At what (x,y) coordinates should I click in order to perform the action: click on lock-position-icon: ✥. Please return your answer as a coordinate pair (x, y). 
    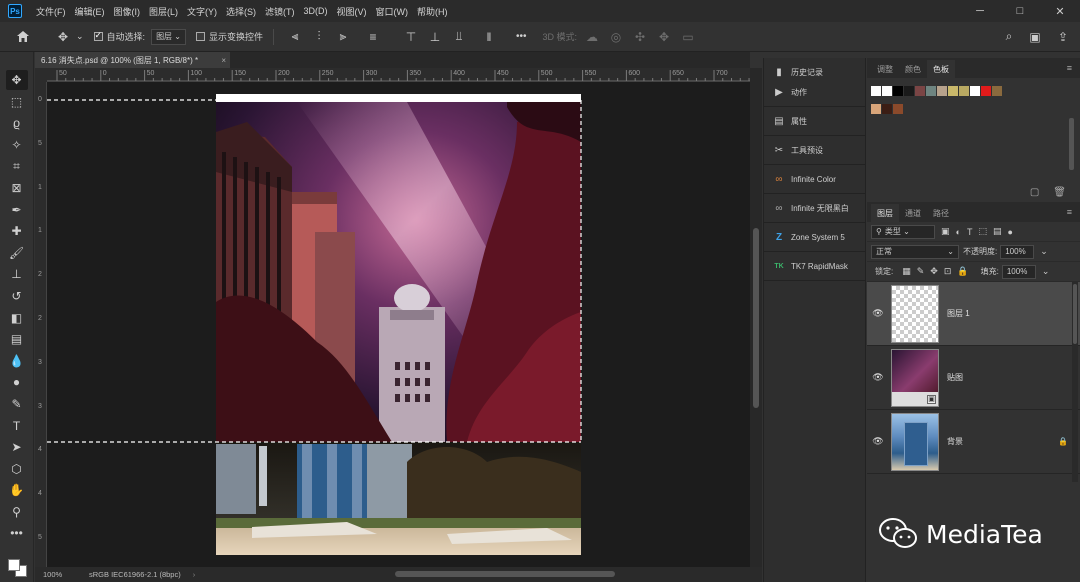
    Looking at the image, I should click on (934, 271).